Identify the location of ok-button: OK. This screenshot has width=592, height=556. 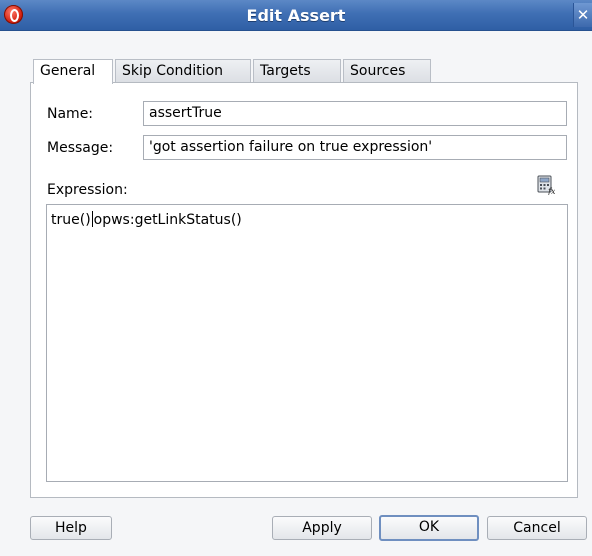
(429, 528).